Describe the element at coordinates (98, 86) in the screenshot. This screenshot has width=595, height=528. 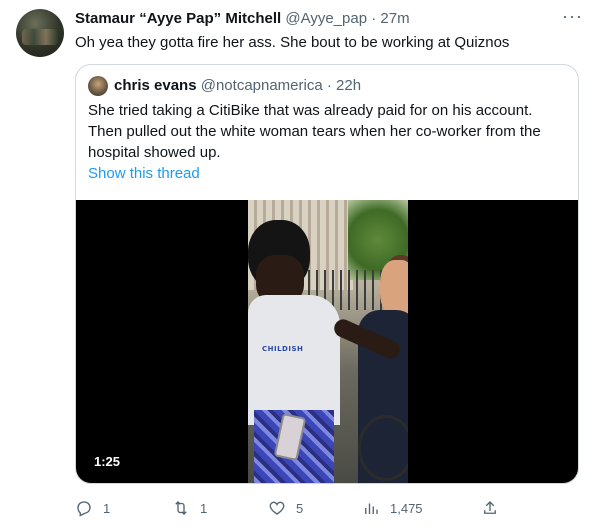
I see `quoted-author-avatar` at that location.